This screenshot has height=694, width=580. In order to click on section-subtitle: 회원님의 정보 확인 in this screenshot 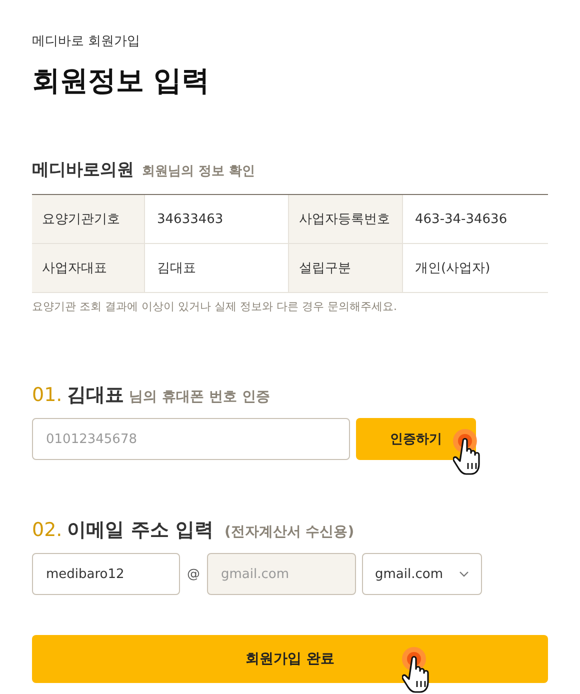, I will do `click(199, 171)`.